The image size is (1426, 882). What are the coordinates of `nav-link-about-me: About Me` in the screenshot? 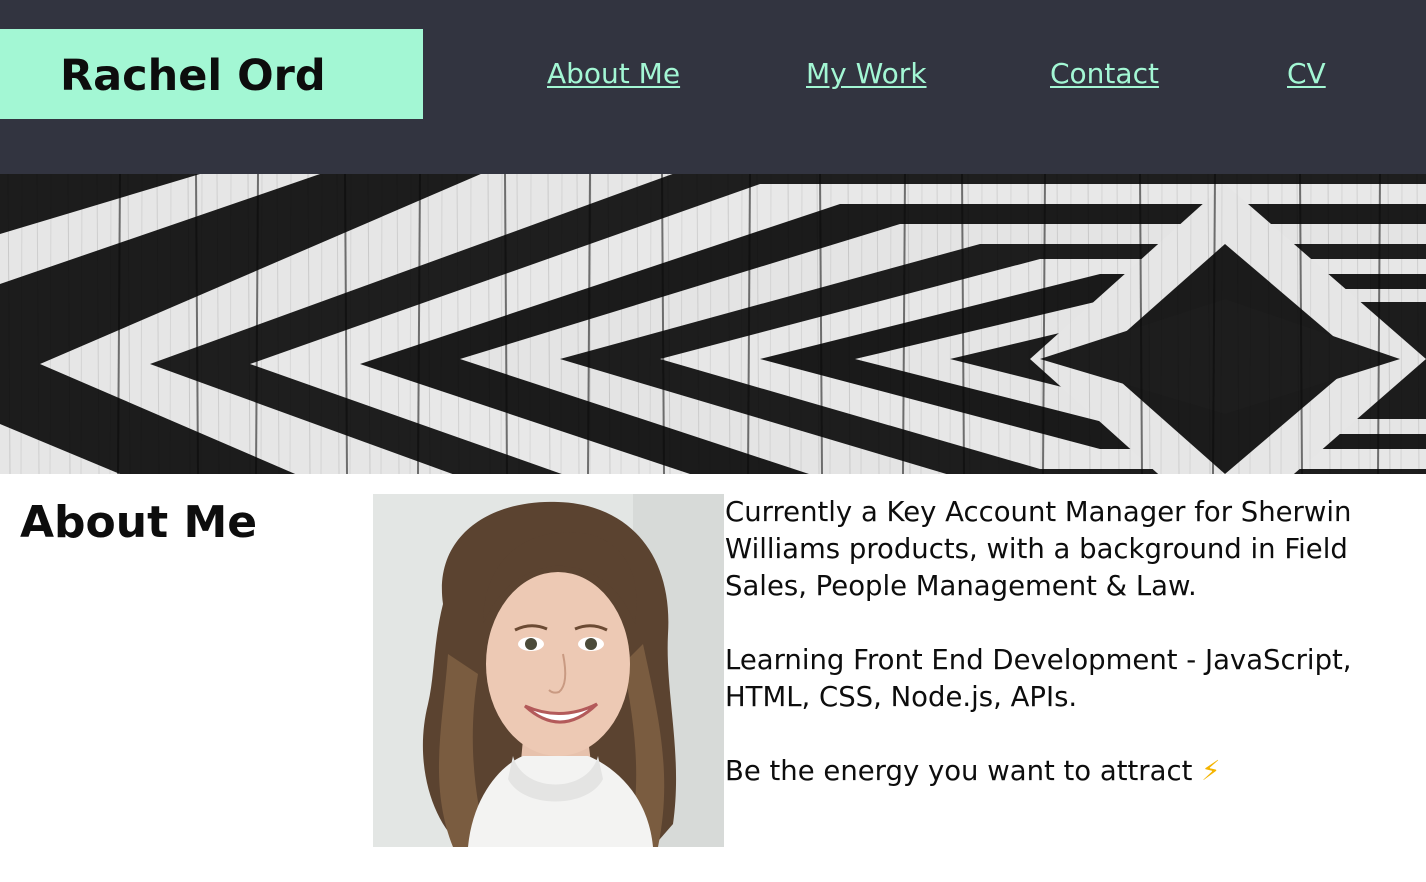 It's located at (613, 74).